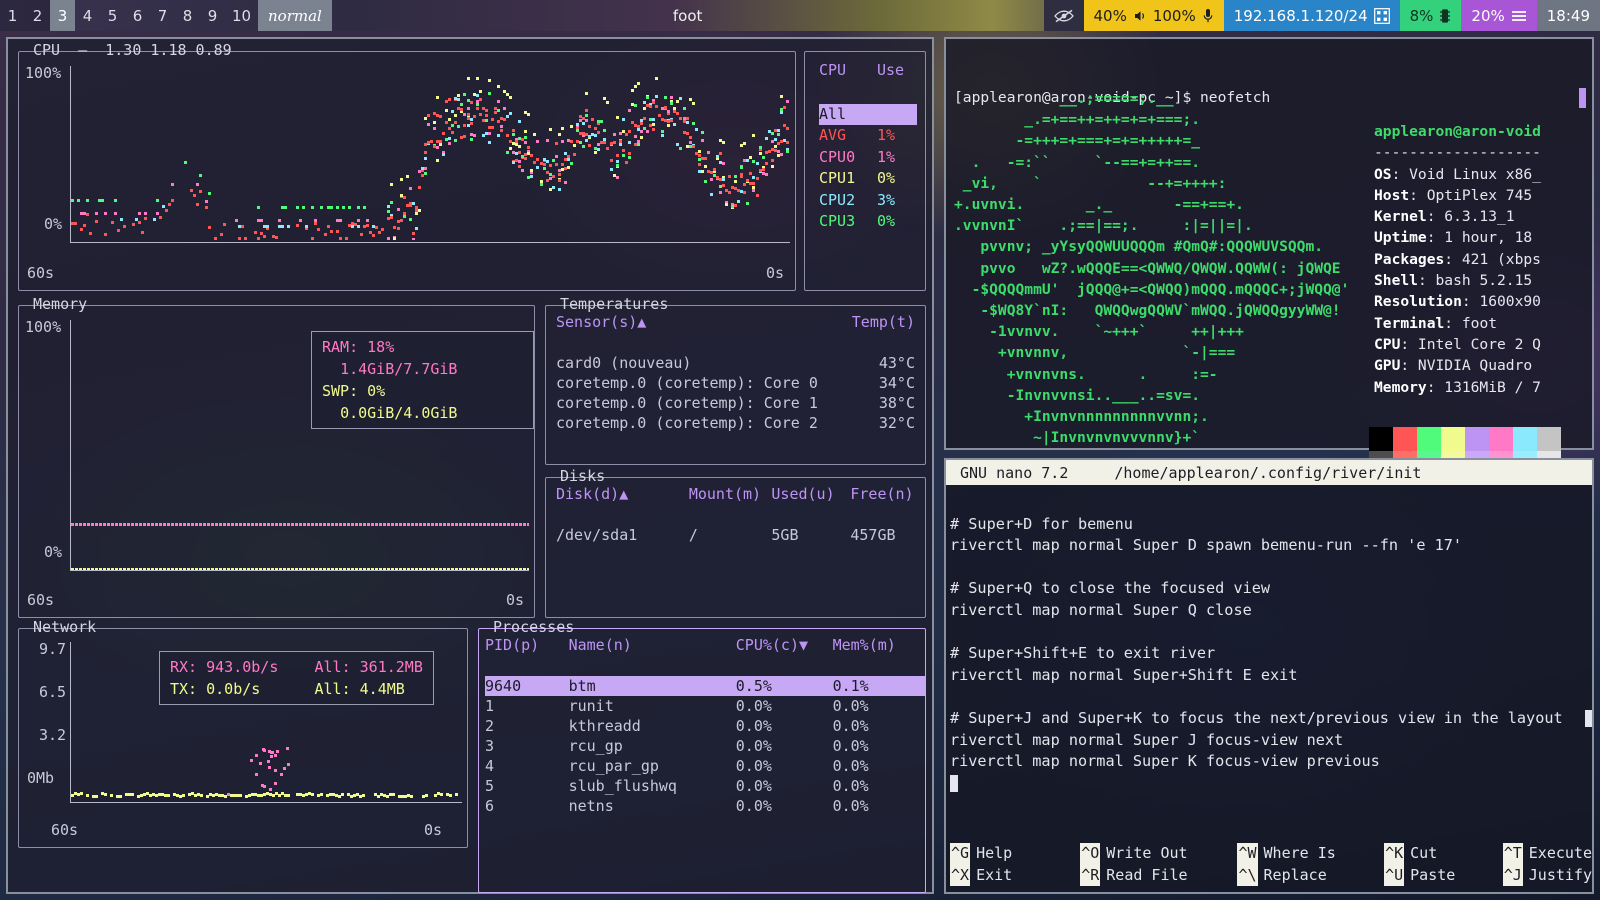  What do you see at coordinates (1158, 854) in the screenshot?
I see `nano-shortcut: ^O Write Out` at bounding box center [1158, 854].